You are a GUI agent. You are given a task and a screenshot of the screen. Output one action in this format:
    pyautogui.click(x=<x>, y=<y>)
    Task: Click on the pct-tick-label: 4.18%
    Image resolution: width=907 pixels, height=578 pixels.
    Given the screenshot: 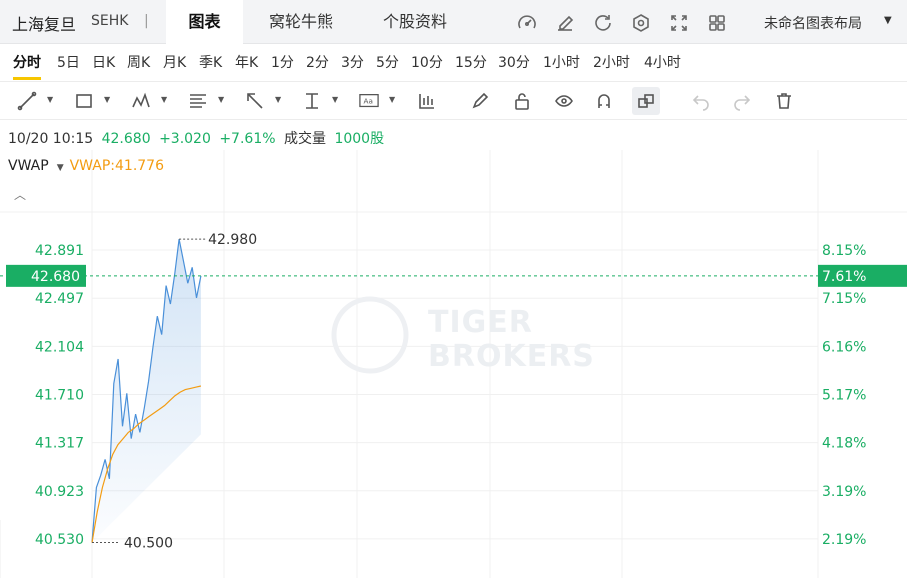 What is the action you would take?
    pyautogui.click(x=844, y=444)
    